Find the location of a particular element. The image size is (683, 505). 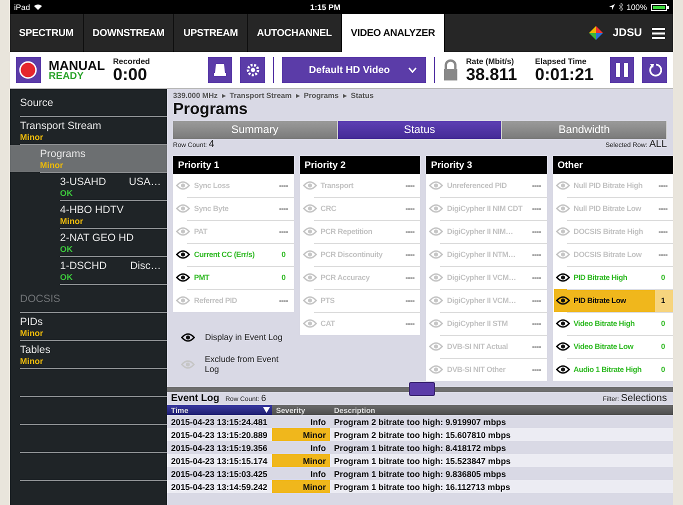

sidebar-item: Programs Minor is located at coordinates (88, 158).